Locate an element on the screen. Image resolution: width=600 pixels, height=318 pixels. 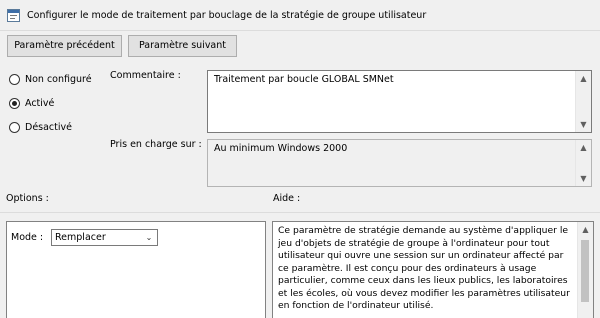
radio-disabled-label: Désactivé is located at coordinates (48, 127).